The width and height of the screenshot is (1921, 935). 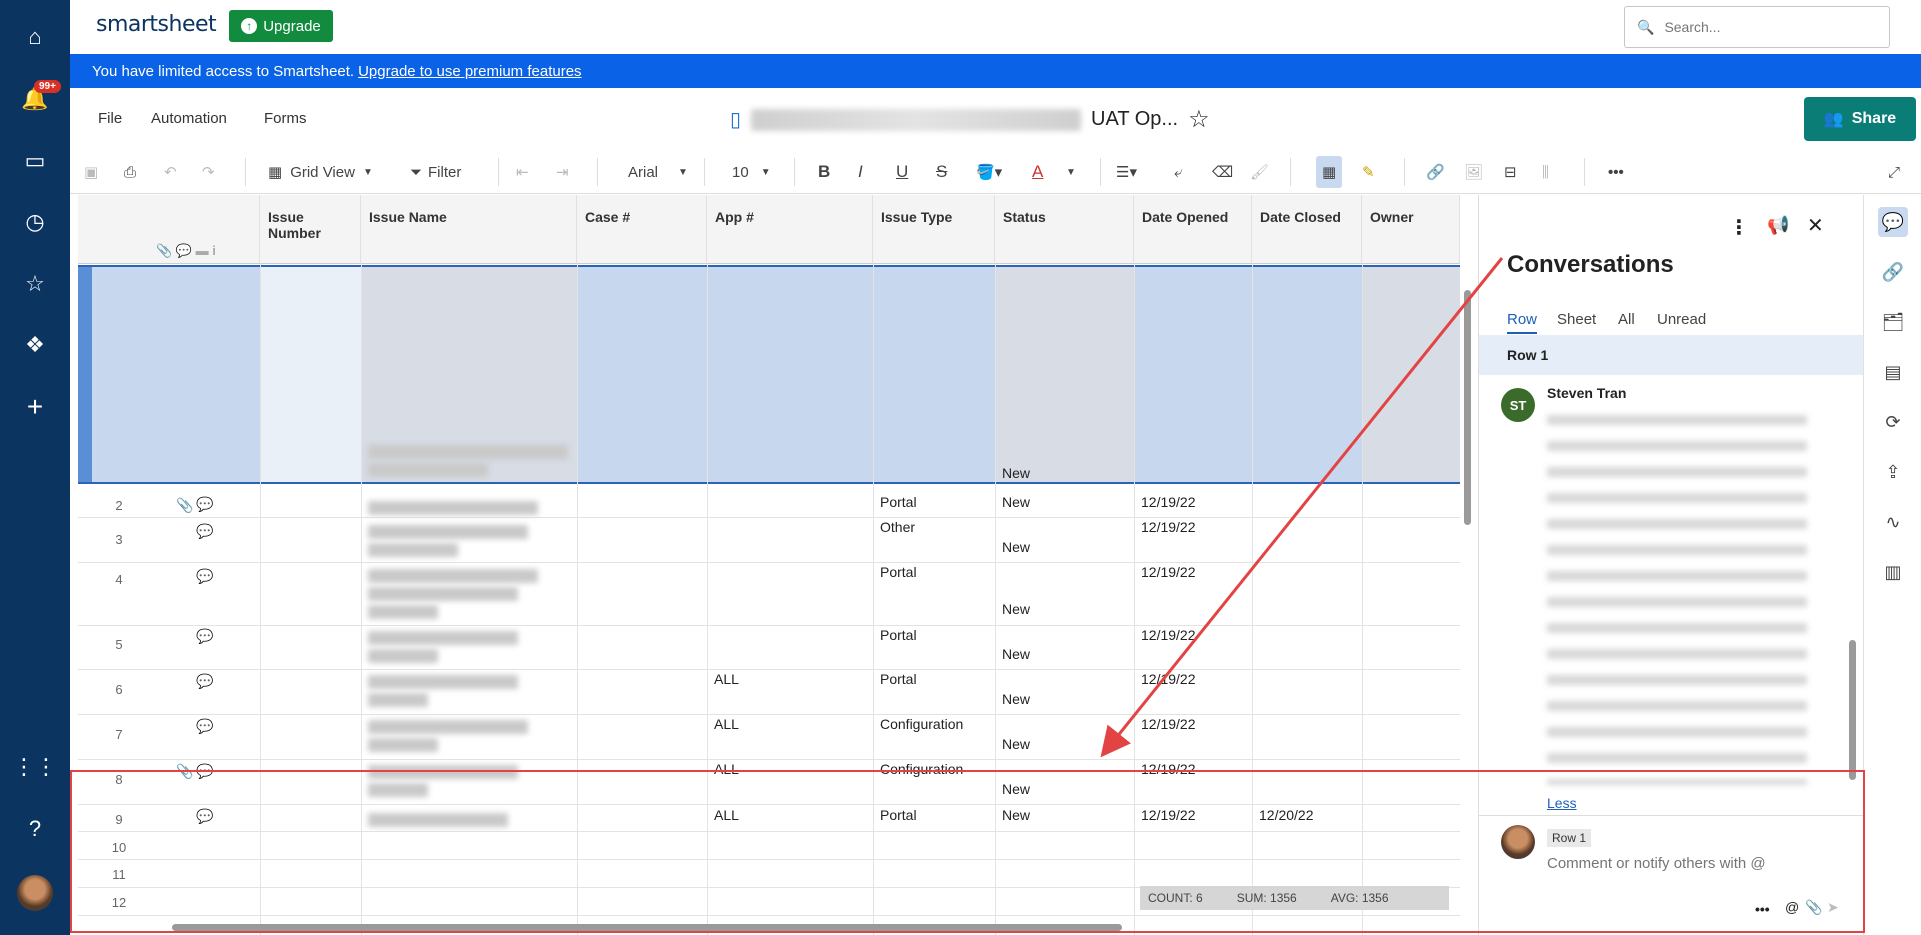 What do you see at coordinates (1852, 710) in the screenshot?
I see `panel-scrollbar` at bounding box center [1852, 710].